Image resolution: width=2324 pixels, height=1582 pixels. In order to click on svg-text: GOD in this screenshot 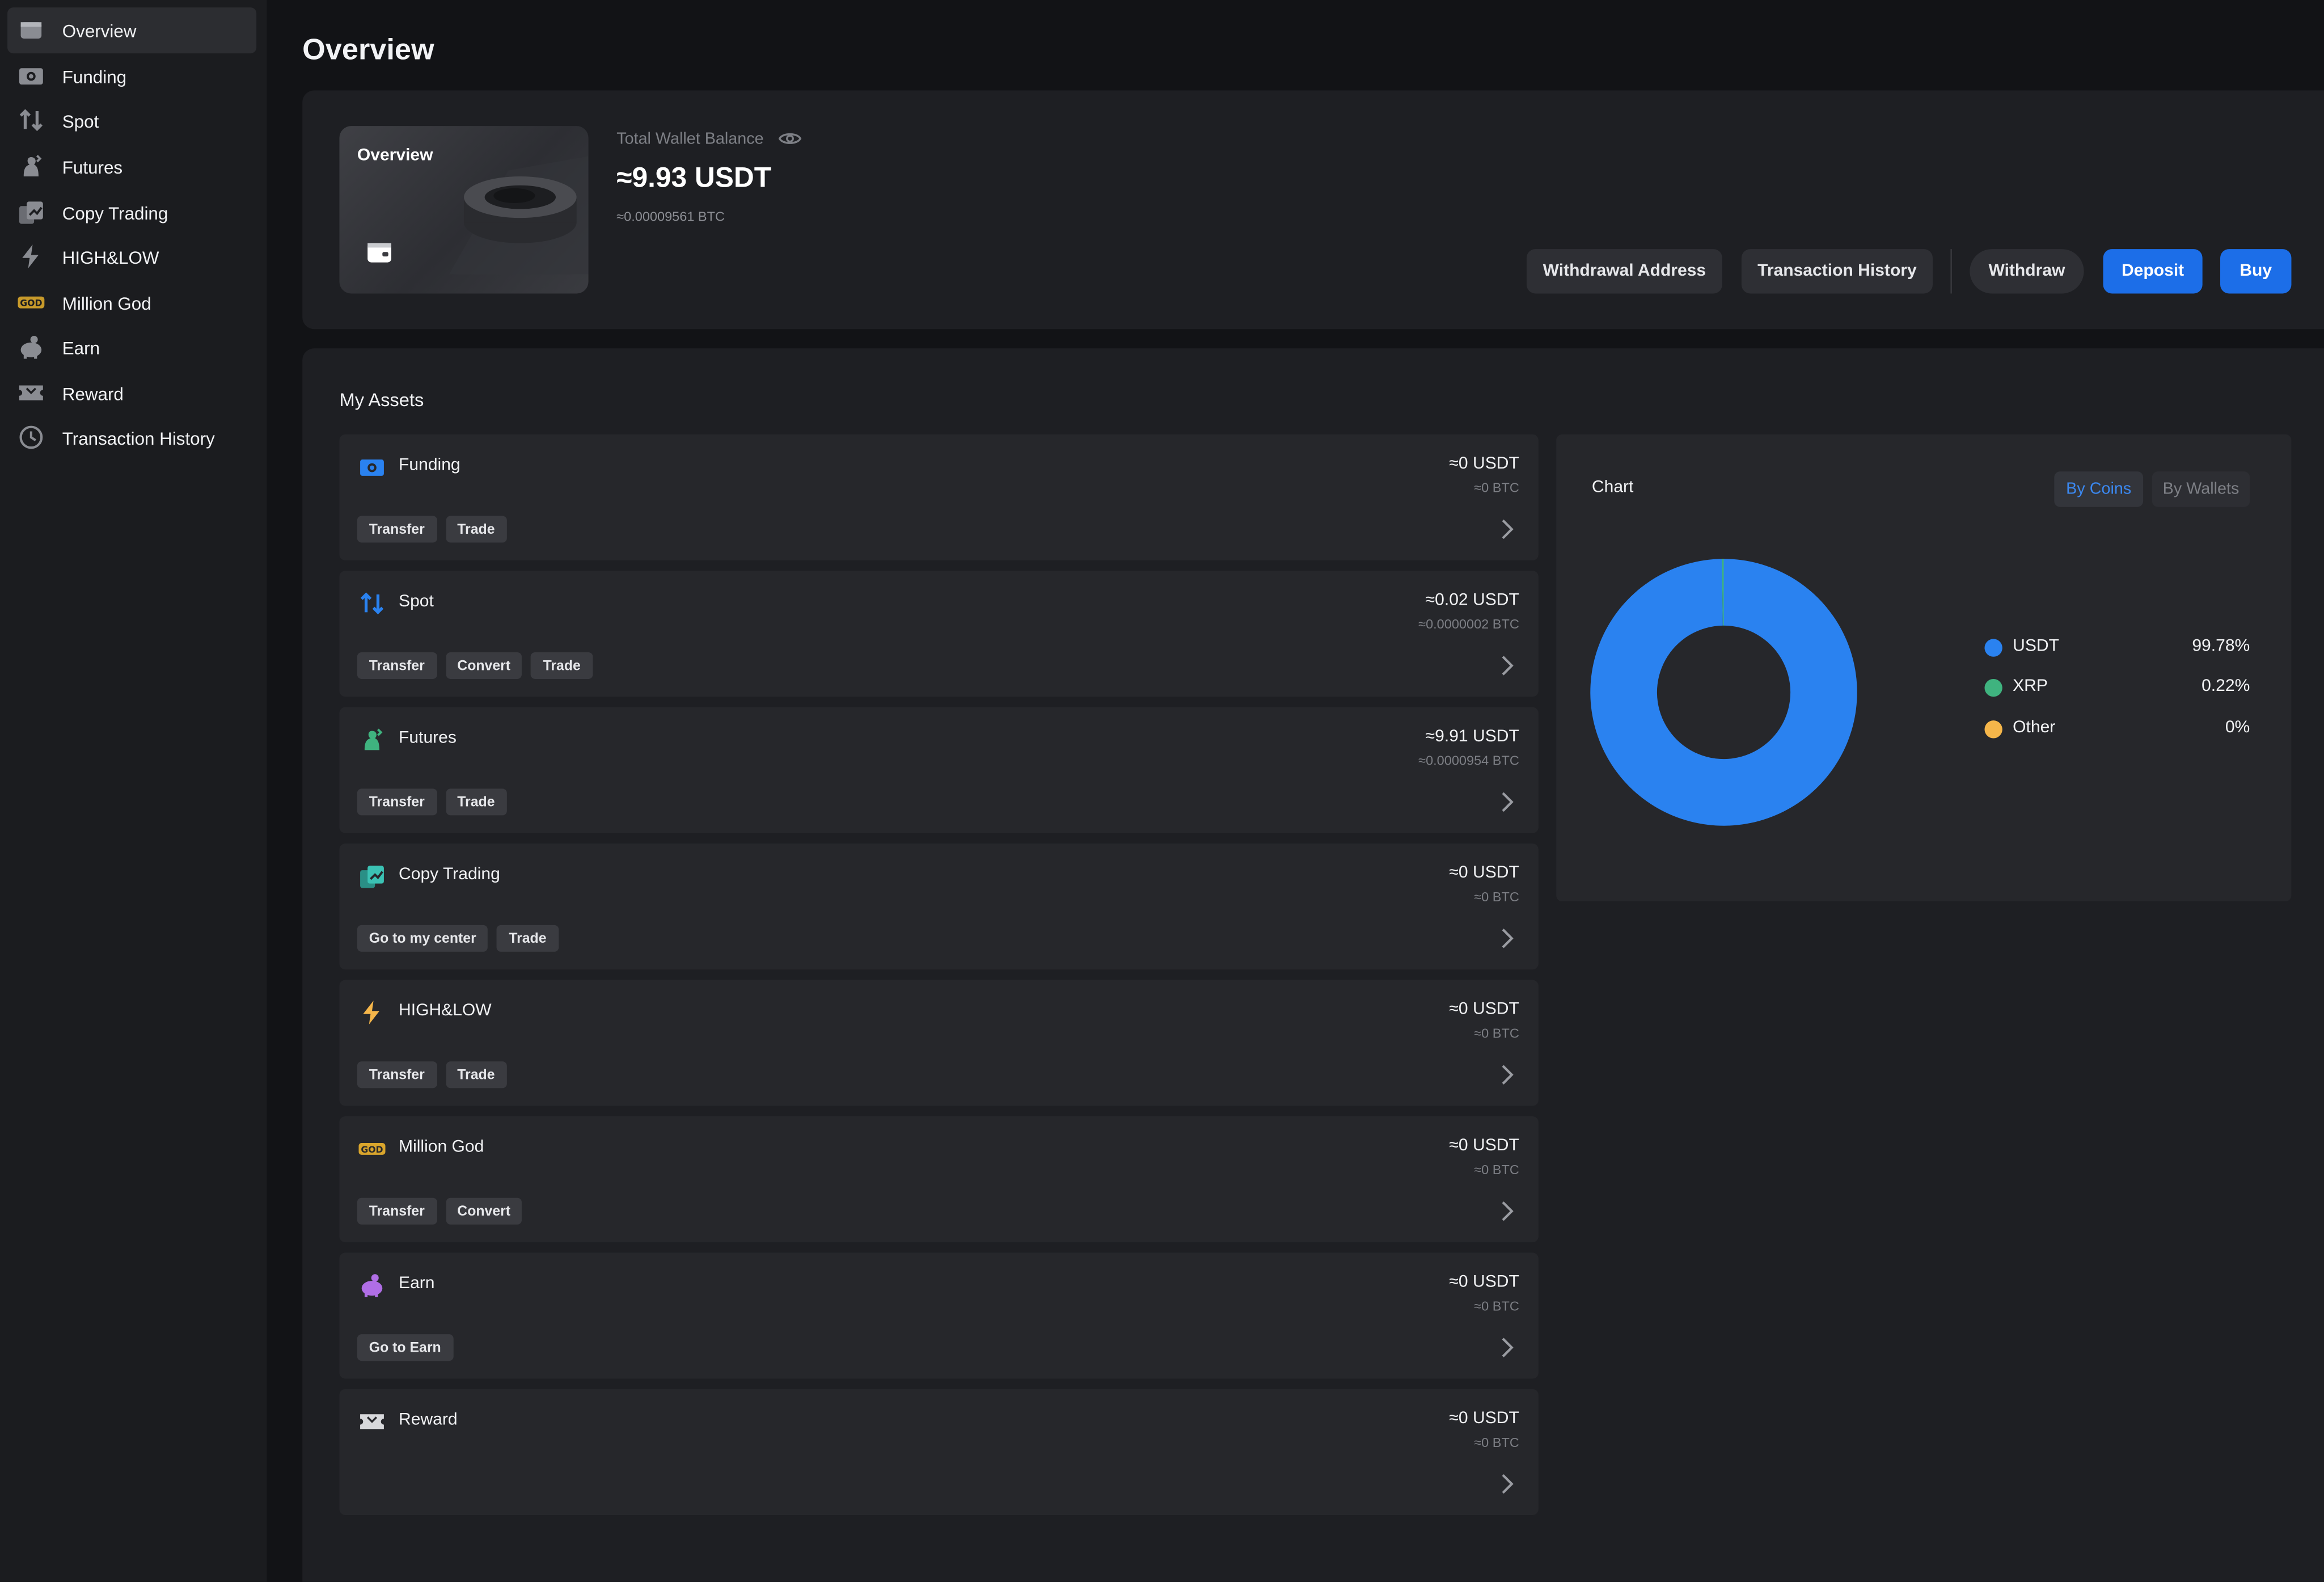, I will do `click(31, 303)`.